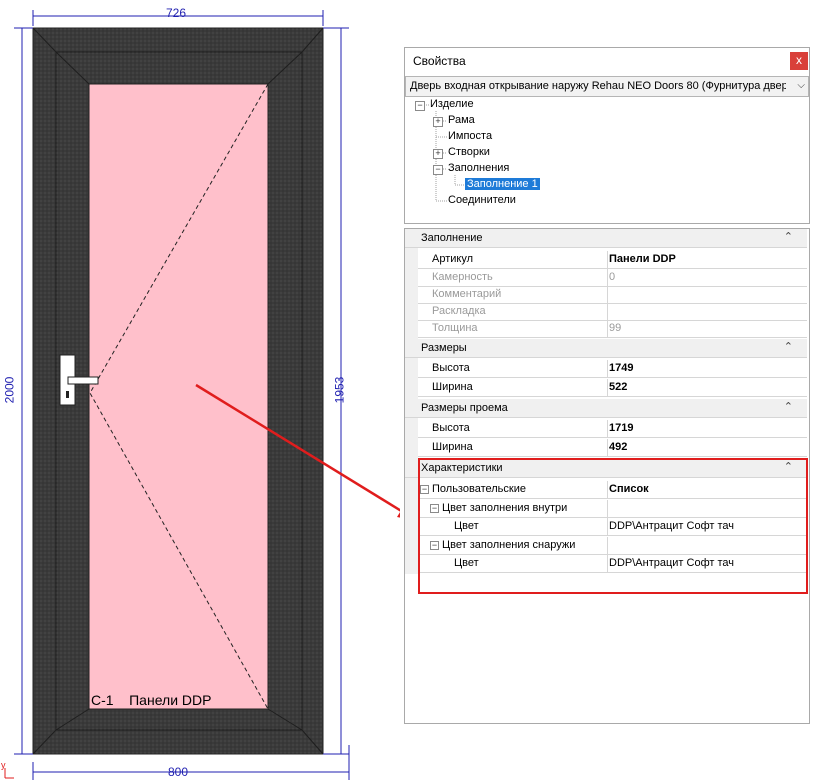 The width and height of the screenshot is (835, 783). Describe the element at coordinates (453, 259) in the screenshot. I see `prop-key: Артикул` at that location.